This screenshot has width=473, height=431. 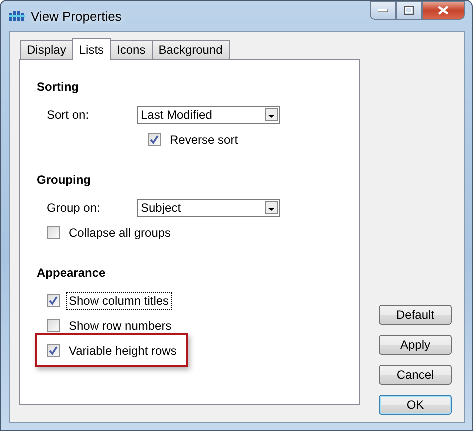 What do you see at coordinates (74, 207) in the screenshot?
I see `field-label: Group on:` at bounding box center [74, 207].